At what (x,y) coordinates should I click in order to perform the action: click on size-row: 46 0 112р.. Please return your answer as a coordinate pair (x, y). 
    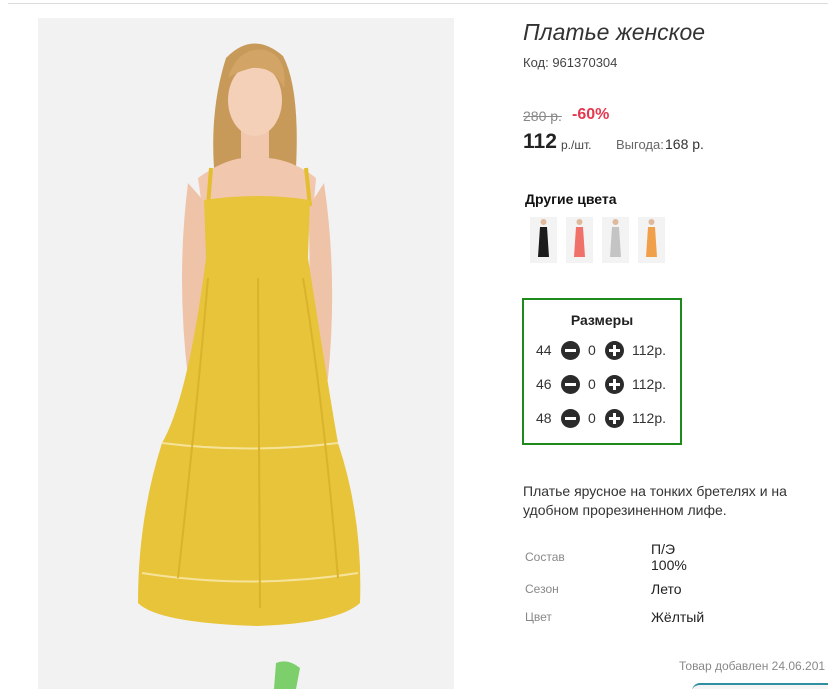
    Looking at the image, I should click on (606, 385).